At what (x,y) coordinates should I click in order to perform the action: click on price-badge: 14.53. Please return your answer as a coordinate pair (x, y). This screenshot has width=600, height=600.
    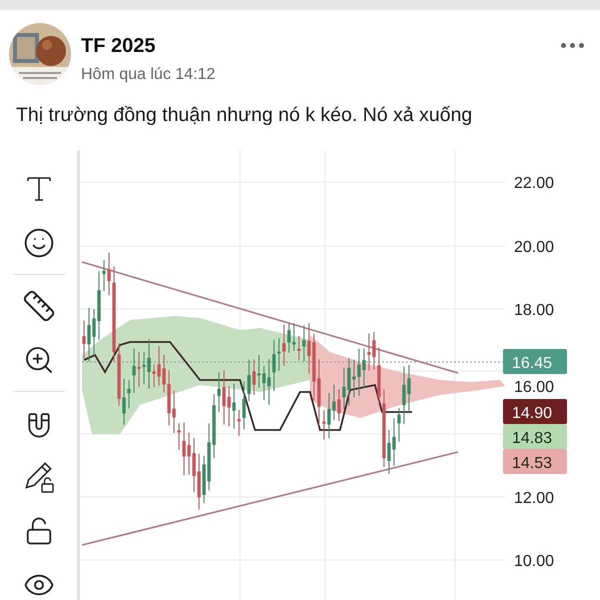
    Looking at the image, I should click on (535, 461).